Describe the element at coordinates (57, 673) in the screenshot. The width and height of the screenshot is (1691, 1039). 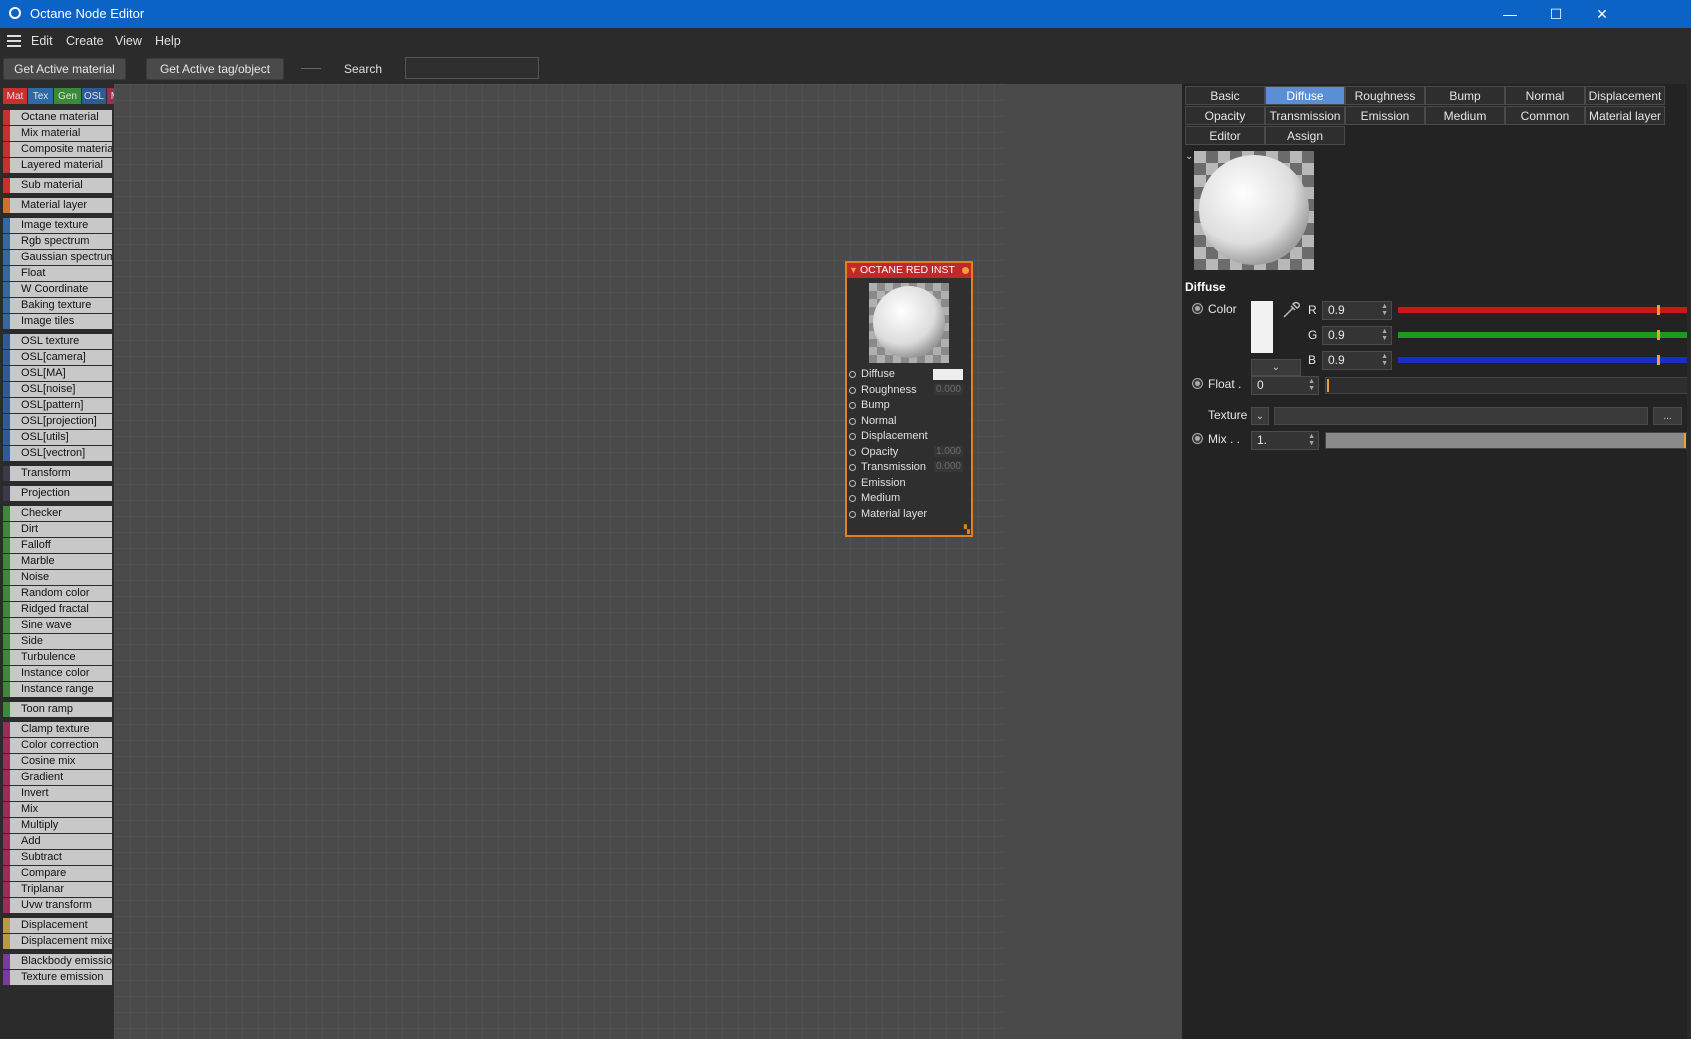
I see `node-list-item-instance-color: Instance color` at that location.